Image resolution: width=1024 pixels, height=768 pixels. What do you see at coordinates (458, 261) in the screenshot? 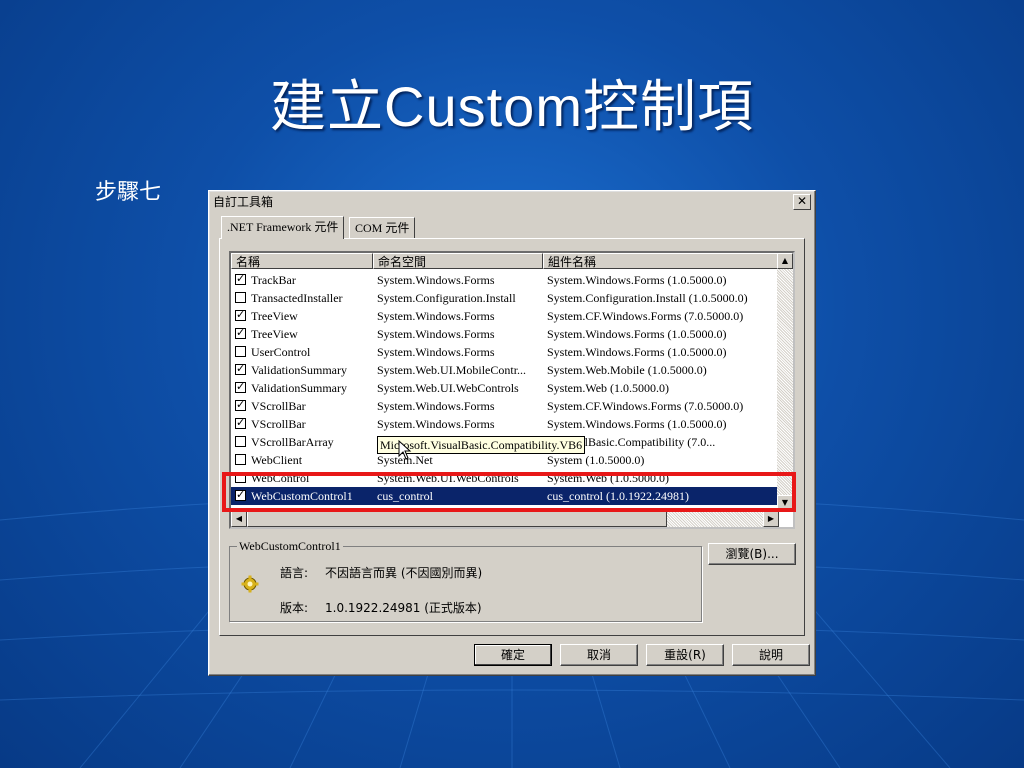
I see `column-header-namespace: 命名空間` at bounding box center [458, 261].